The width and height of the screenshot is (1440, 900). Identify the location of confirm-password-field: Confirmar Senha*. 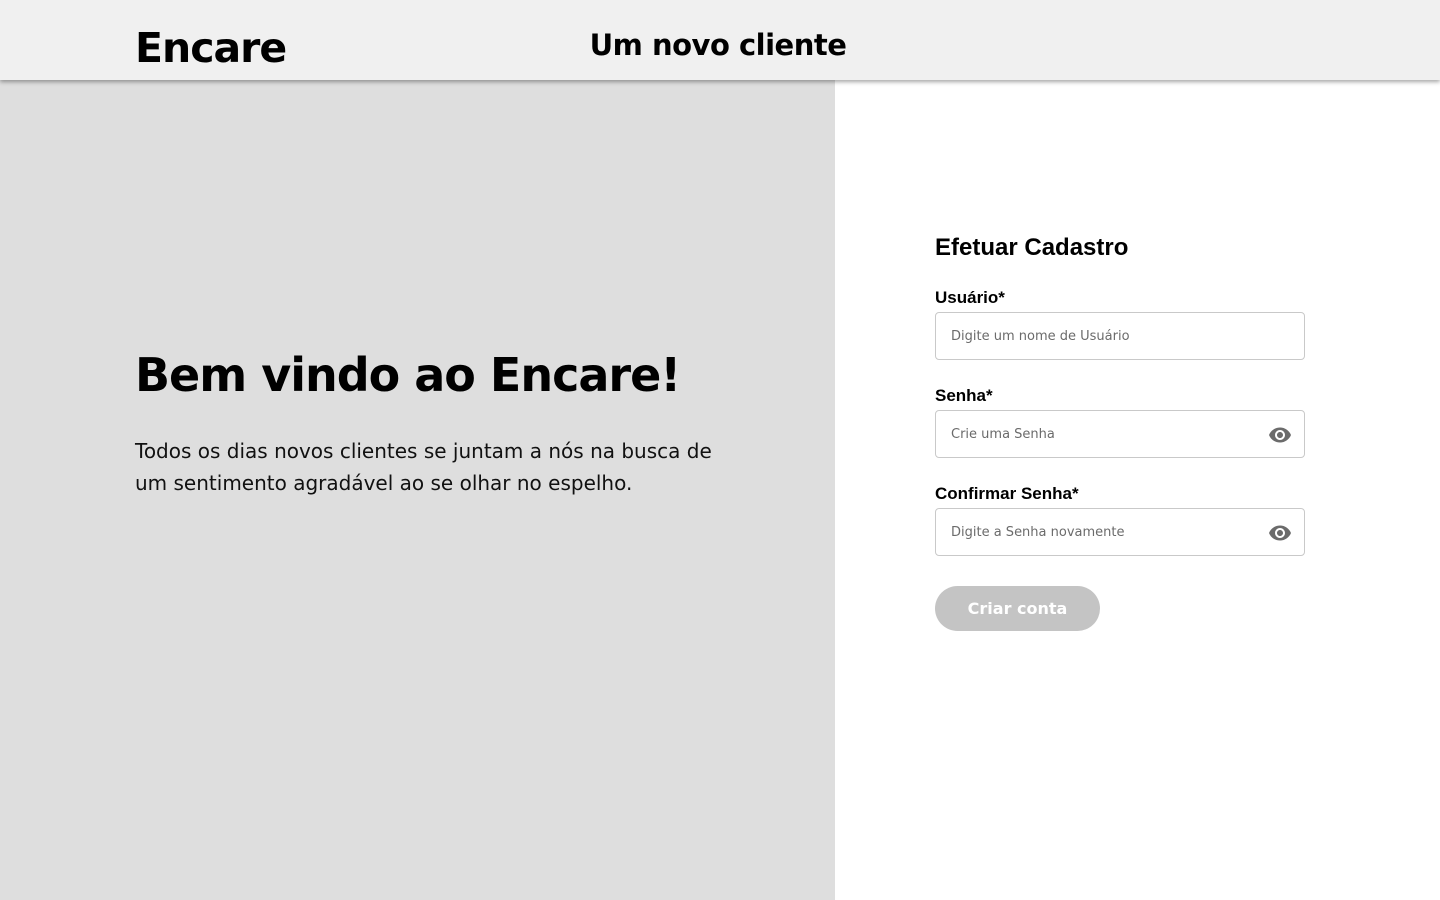
(1120, 520).